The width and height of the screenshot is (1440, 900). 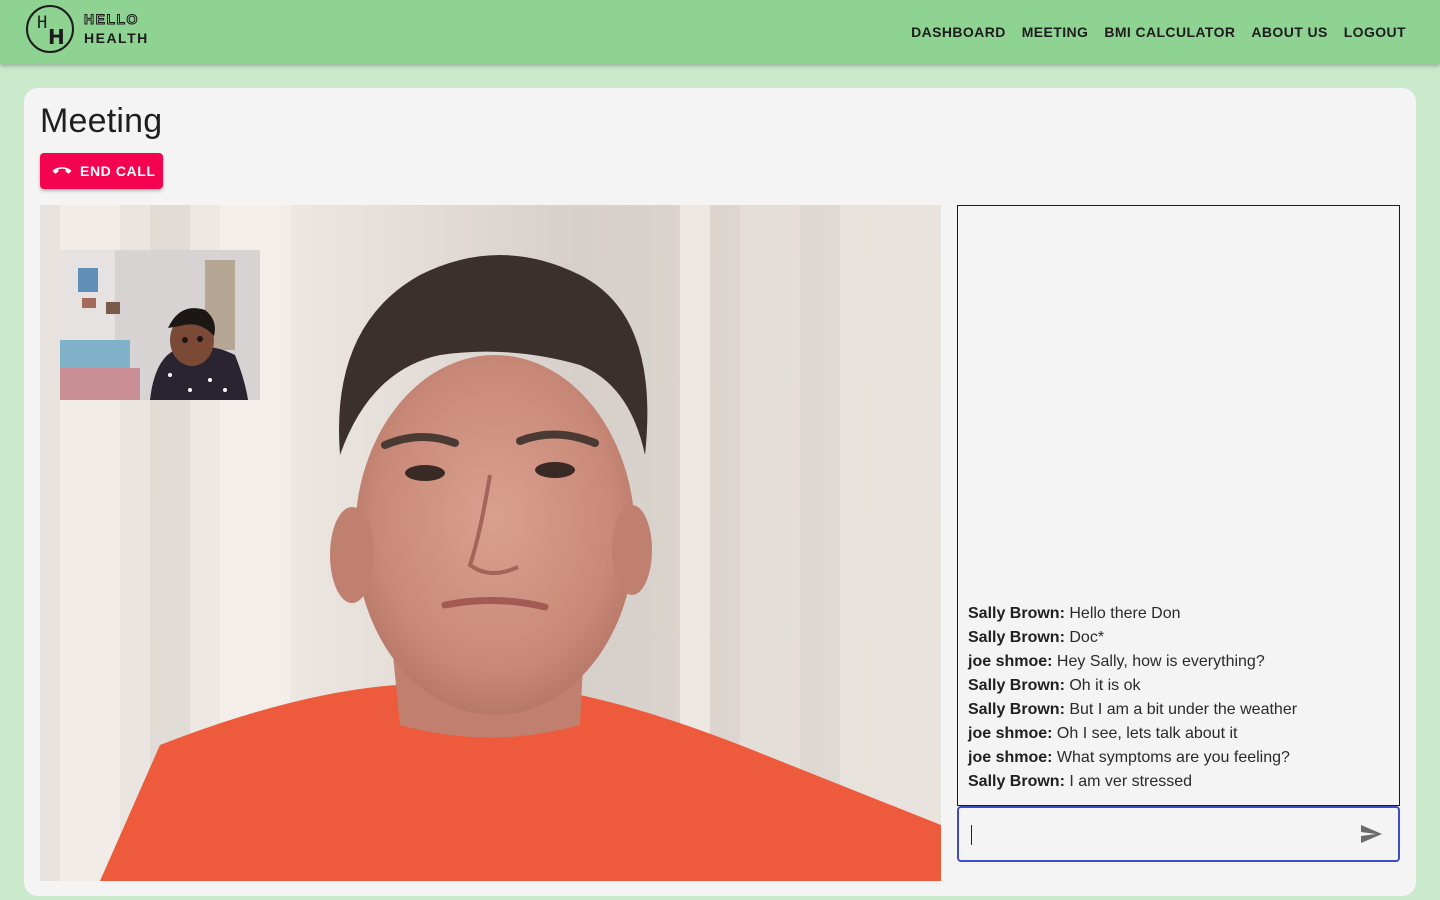 What do you see at coordinates (1147, 733) in the screenshot?
I see `chat-message-text: Oh I see, lets talk about it` at bounding box center [1147, 733].